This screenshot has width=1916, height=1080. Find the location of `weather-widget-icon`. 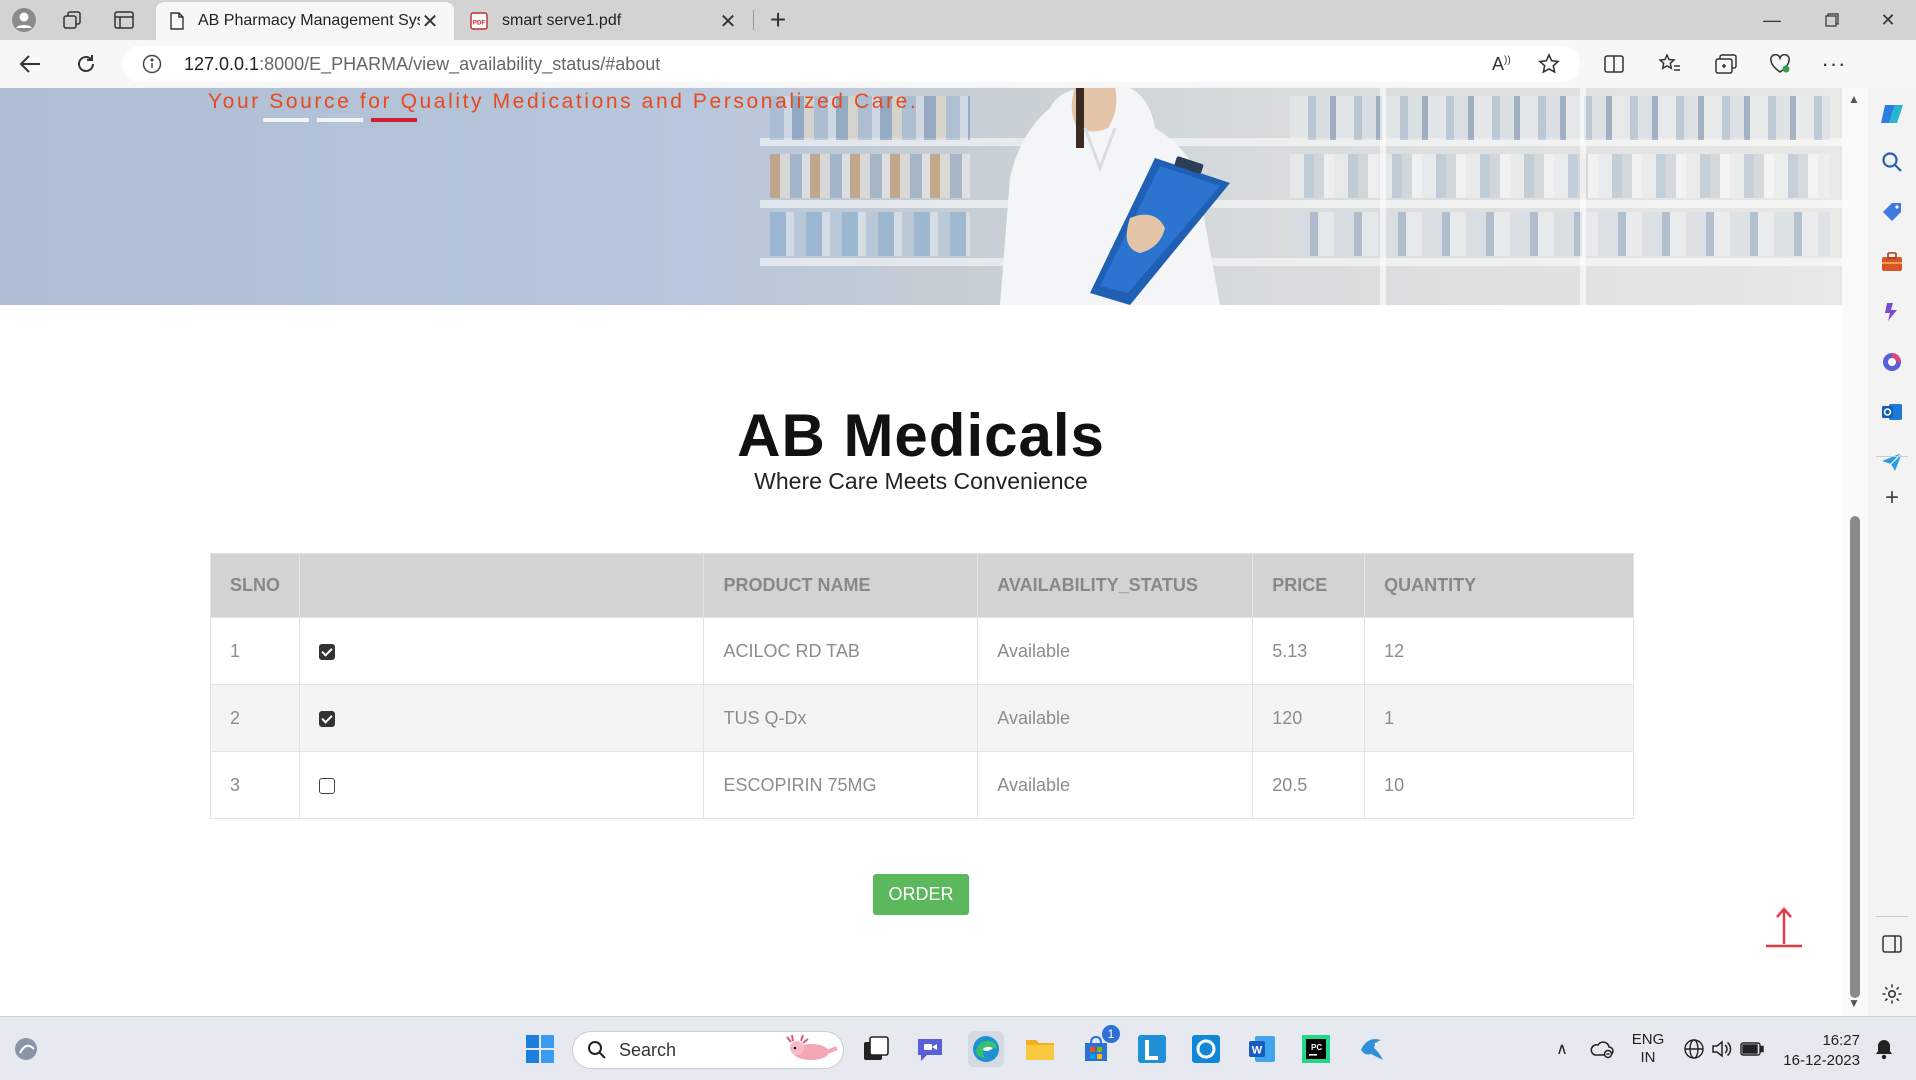

weather-widget-icon is located at coordinates (26, 1049).